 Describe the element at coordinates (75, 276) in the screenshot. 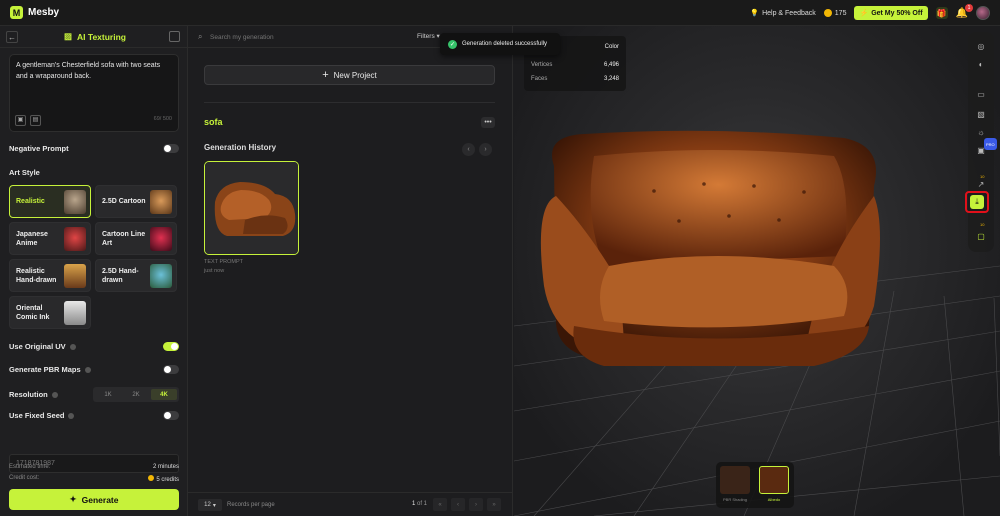

I see `realistic-hand-drawn-thumbnail` at that location.